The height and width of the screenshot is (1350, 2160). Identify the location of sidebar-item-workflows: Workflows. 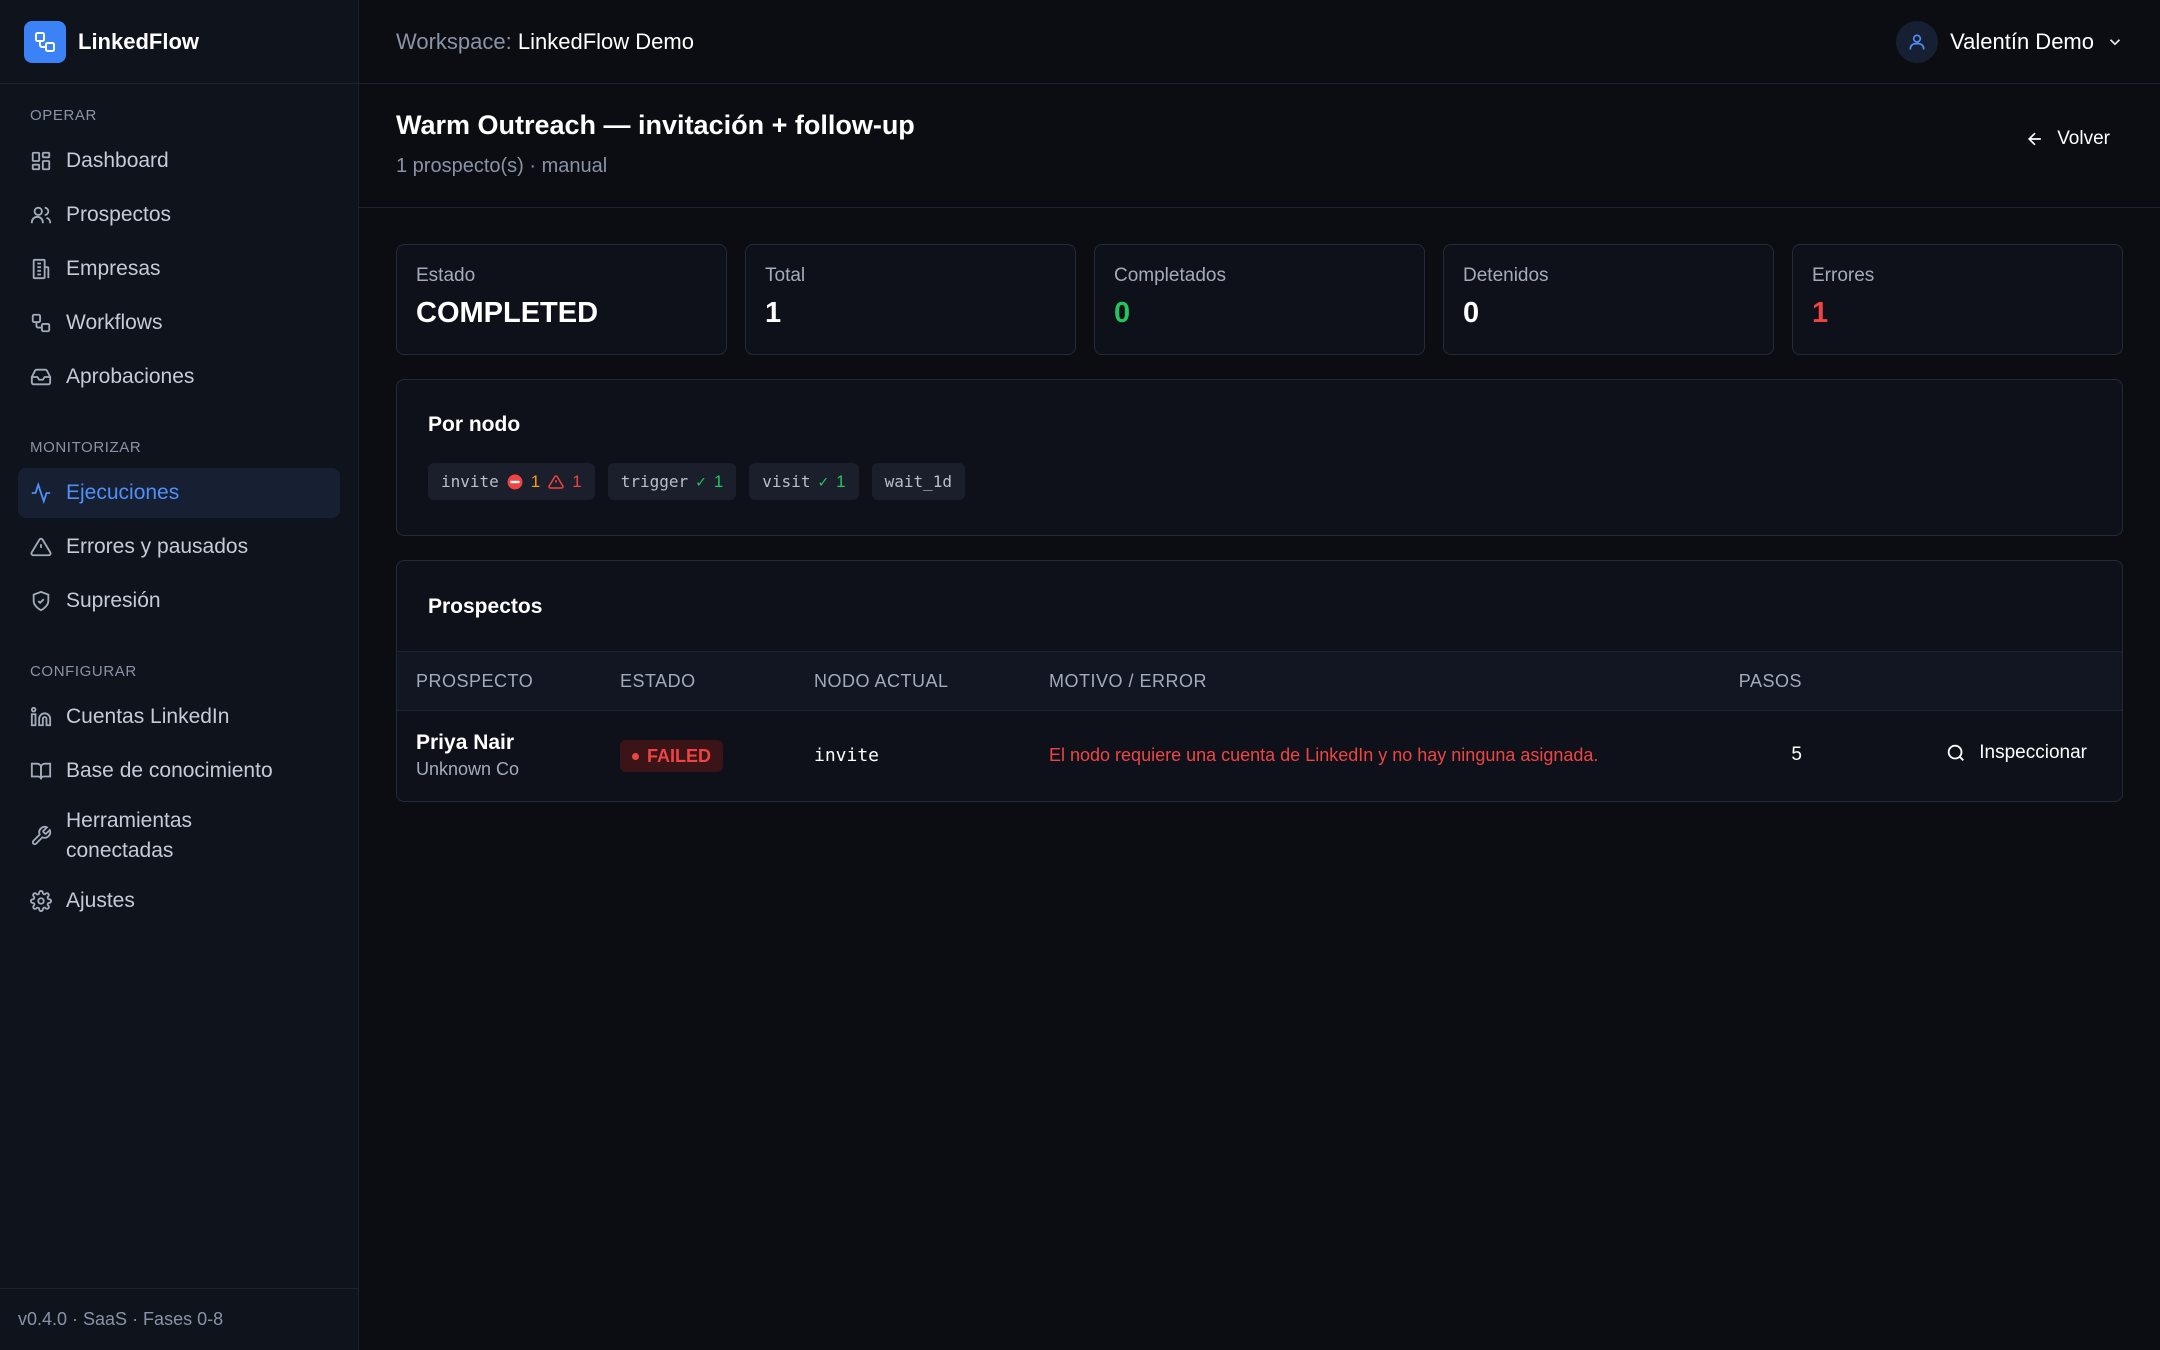
(179, 323).